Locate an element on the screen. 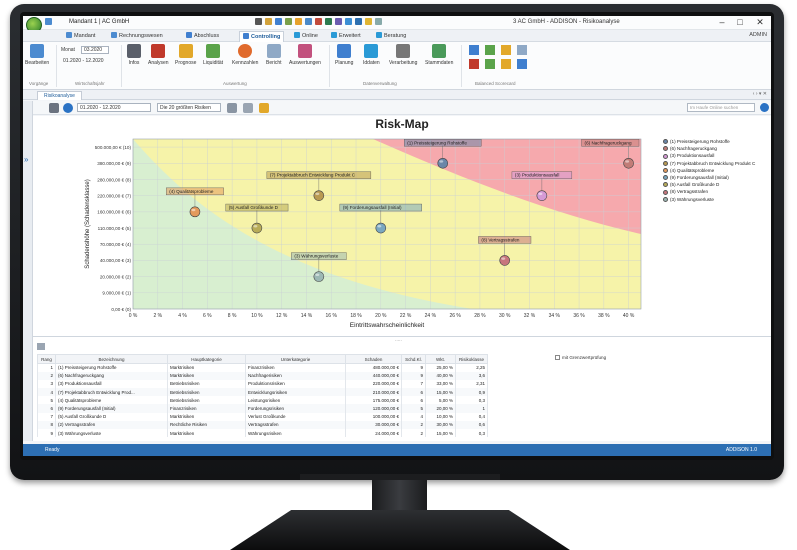 The image size is (797, 550). tab-abschluss: Abschluss is located at coordinates (202, 36).